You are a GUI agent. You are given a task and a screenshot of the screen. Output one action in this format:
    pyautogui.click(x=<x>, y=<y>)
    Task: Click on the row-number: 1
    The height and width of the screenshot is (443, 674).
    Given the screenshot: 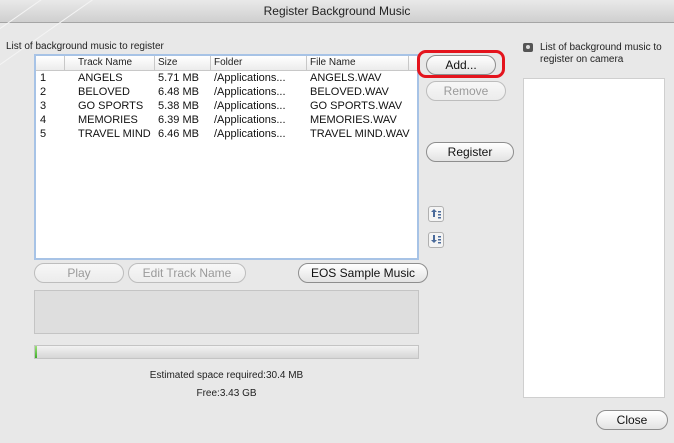 What is the action you would take?
    pyautogui.click(x=43, y=78)
    